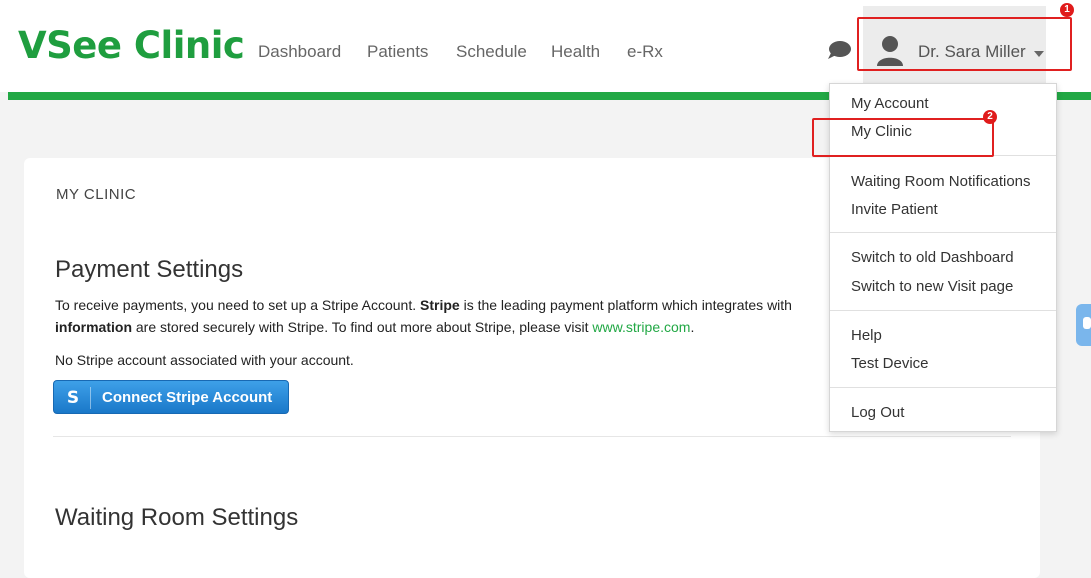 The width and height of the screenshot is (1091, 578). I want to click on feedback-tab-glyph, so click(1087, 323).